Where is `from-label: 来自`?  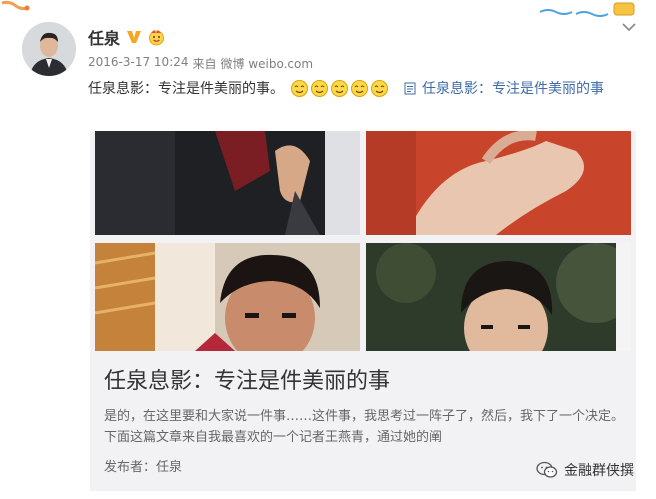
from-label: 来自 is located at coordinates (204, 64).